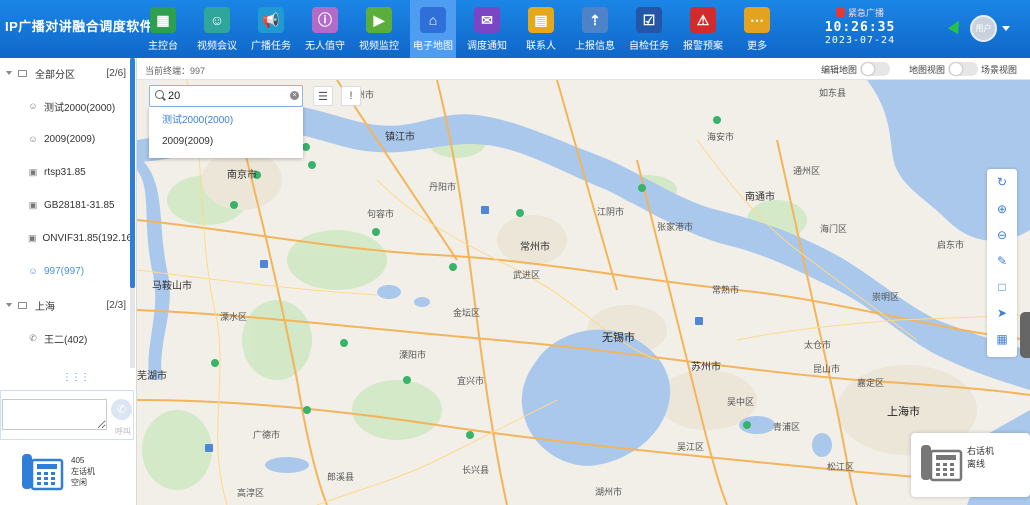 The height and width of the screenshot is (505, 1030). I want to click on map-header: 当前终端：997 编辑地图 地图视图 场景视图, so click(583, 69).